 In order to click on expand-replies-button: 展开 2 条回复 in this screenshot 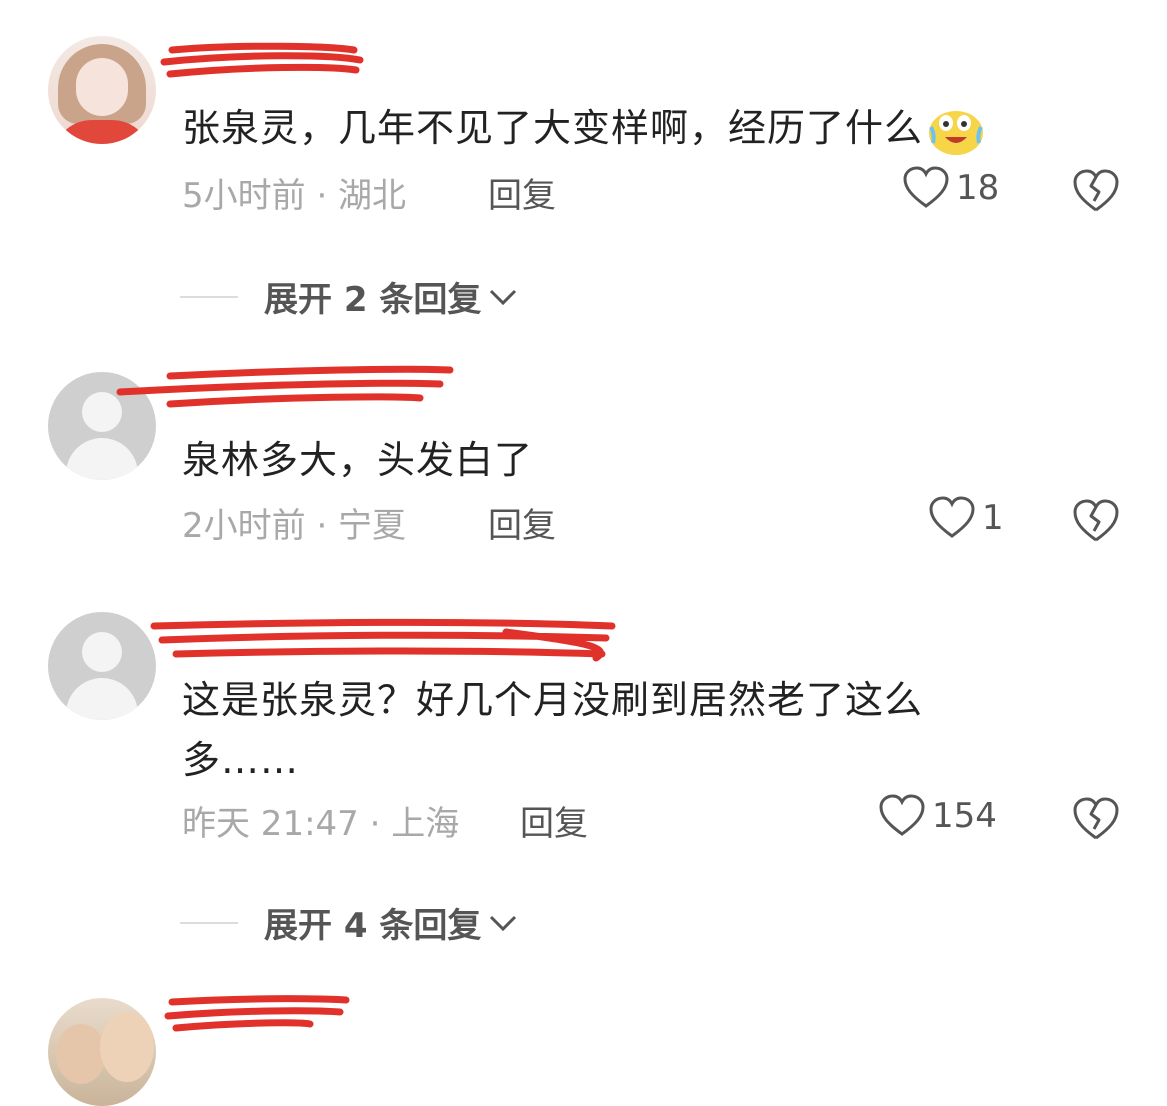, I will do `click(349, 296)`.